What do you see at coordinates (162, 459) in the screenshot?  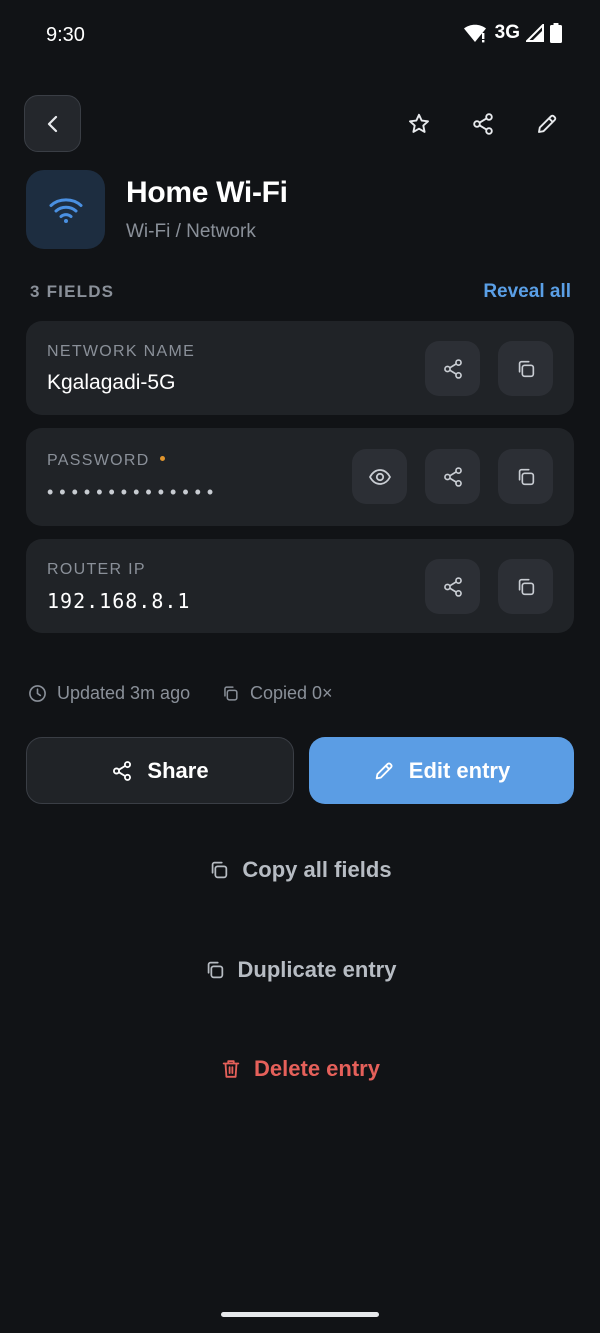 I see `required-indicator` at bounding box center [162, 459].